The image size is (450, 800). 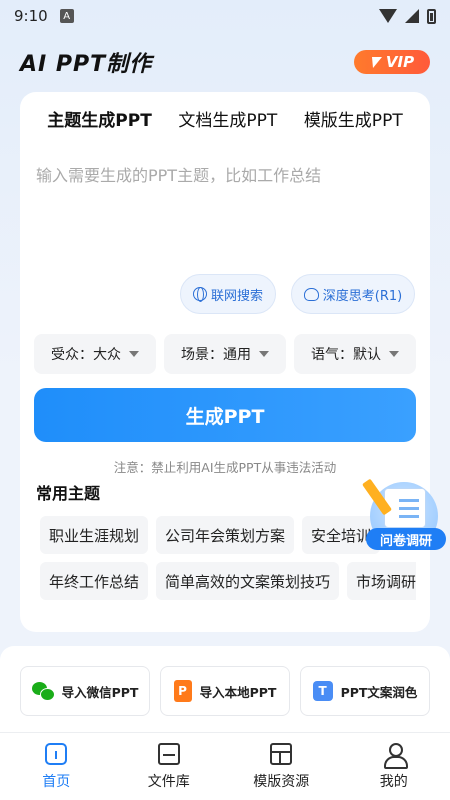 I want to click on app-title: AI PPT制作, so click(x=86, y=64).